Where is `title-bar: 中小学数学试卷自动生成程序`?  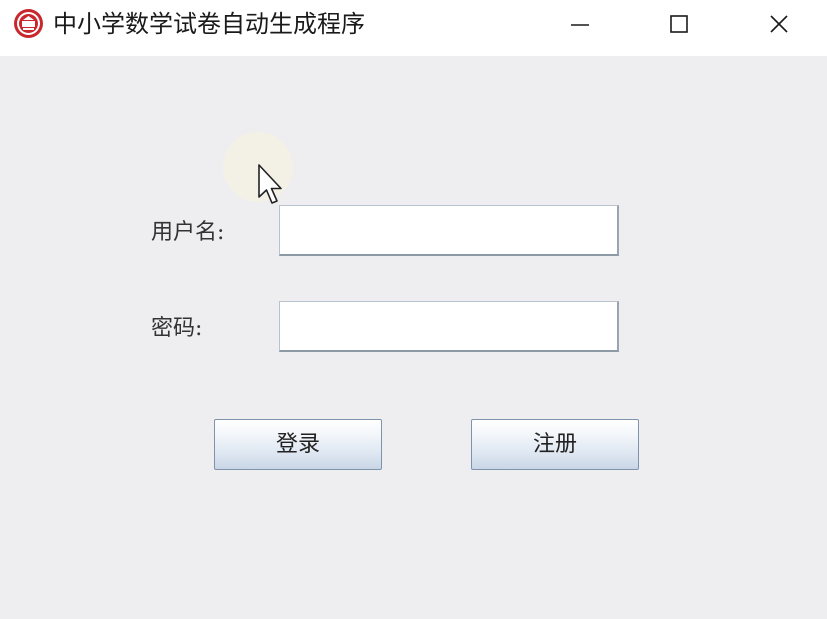
title-bar: 中小学数学试卷自动生成程序 is located at coordinates (413, 28).